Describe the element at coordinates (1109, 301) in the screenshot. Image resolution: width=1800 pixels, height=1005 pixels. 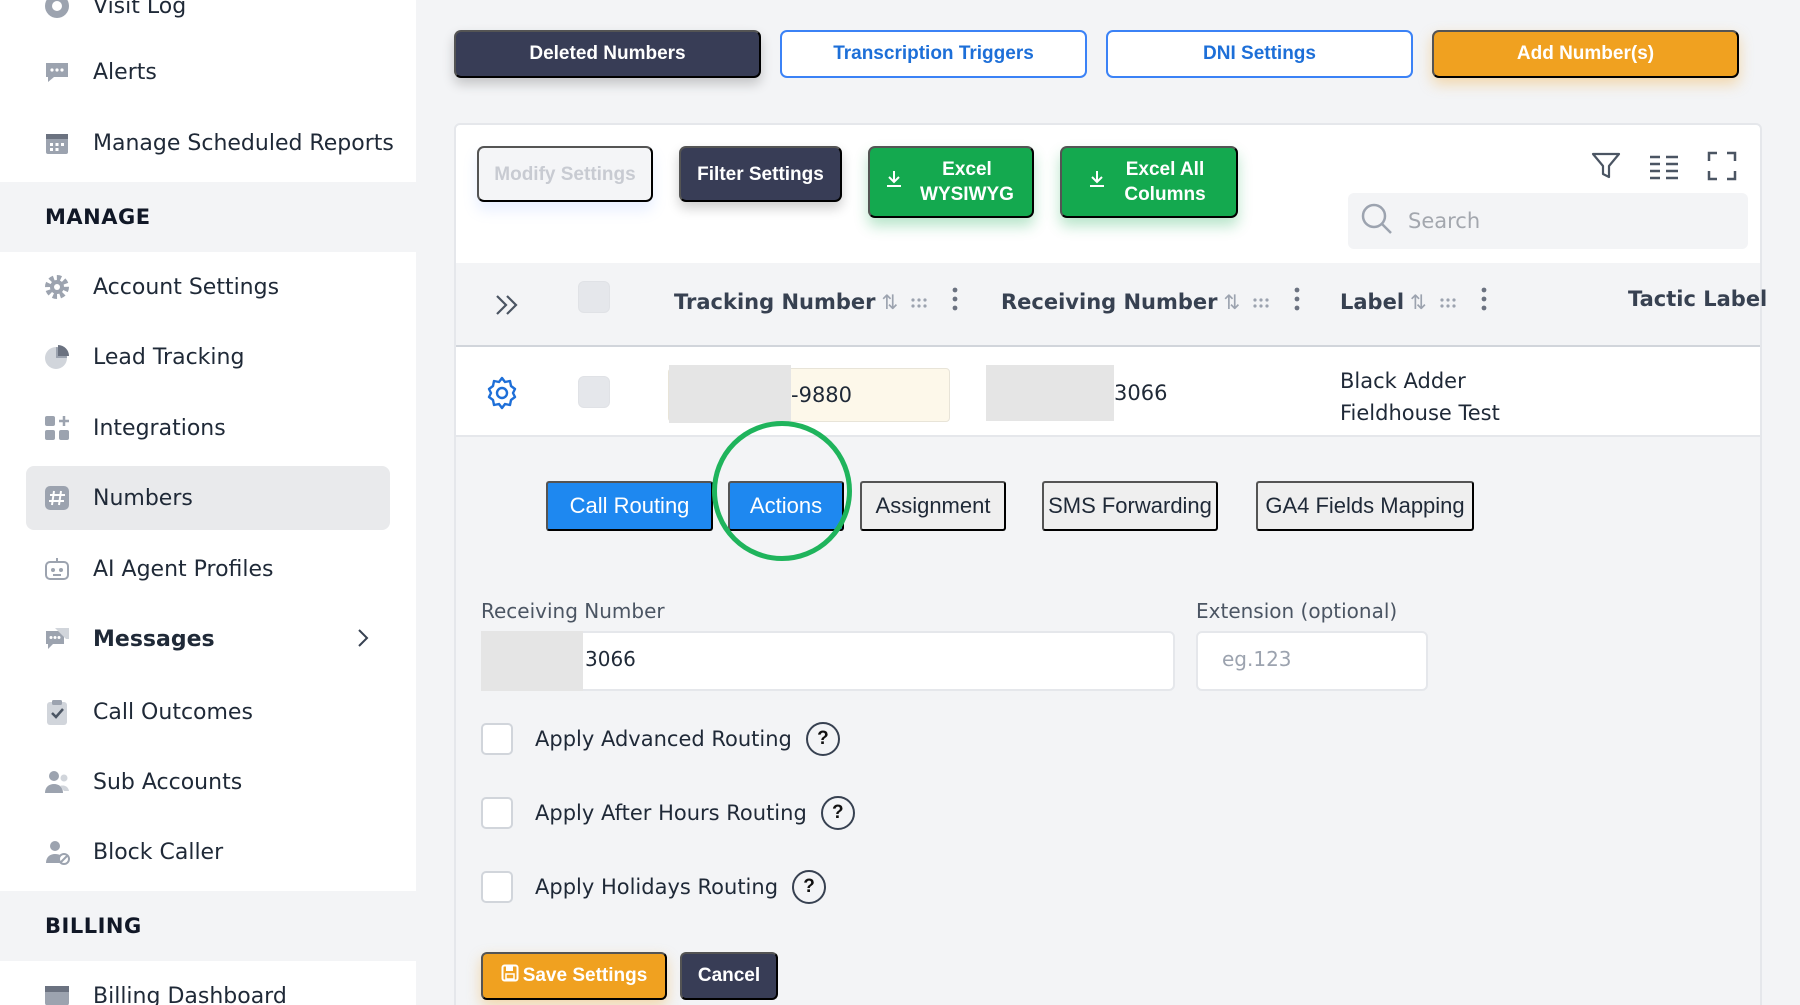
I see `column-header-label: Receiving Number` at that location.